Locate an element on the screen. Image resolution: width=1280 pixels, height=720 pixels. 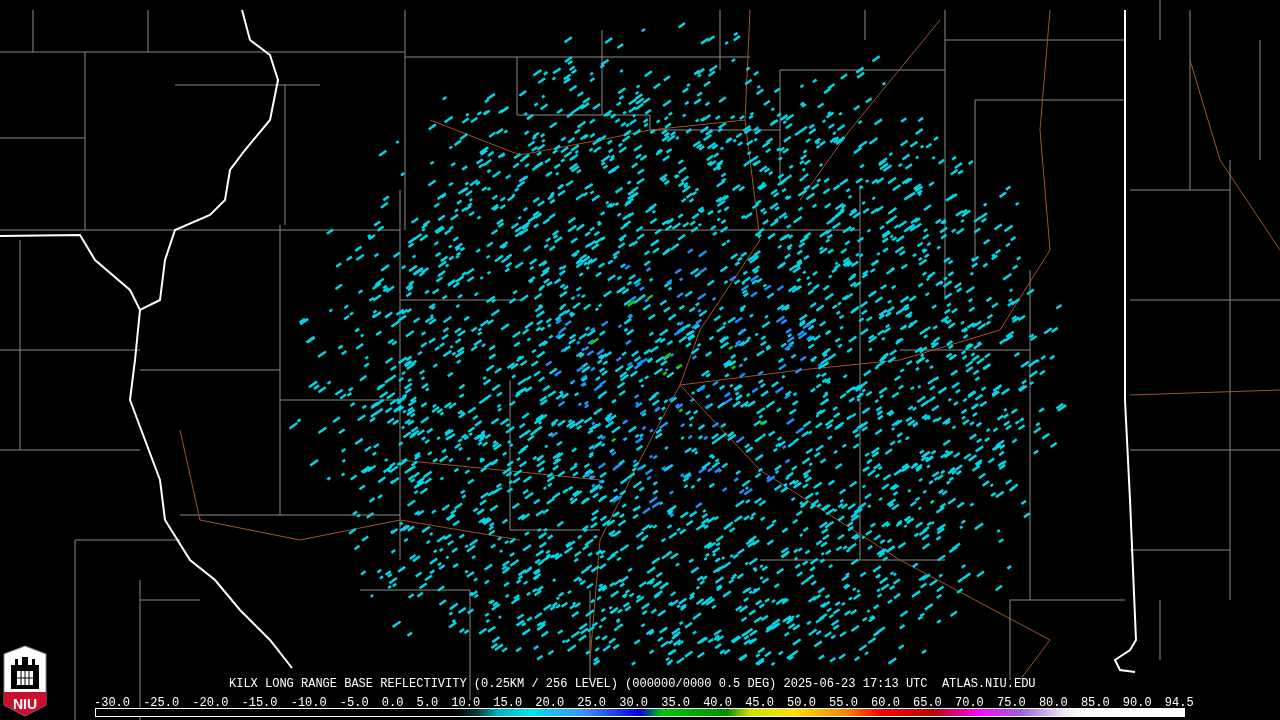
scale-label: 15.0 is located at coordinates (508, 703).